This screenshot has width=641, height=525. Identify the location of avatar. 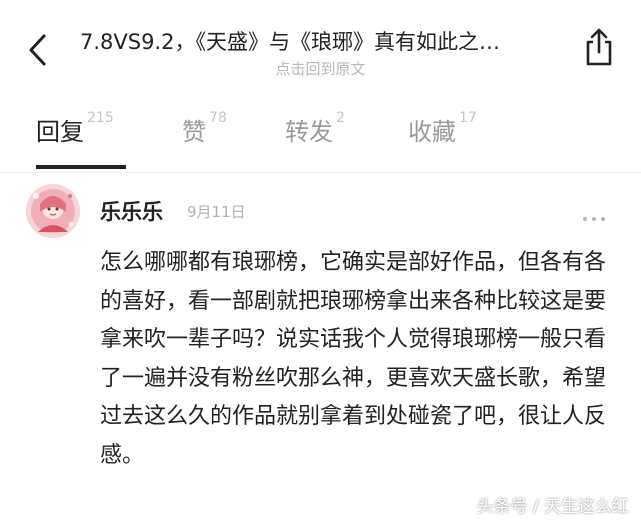
(53, 211).